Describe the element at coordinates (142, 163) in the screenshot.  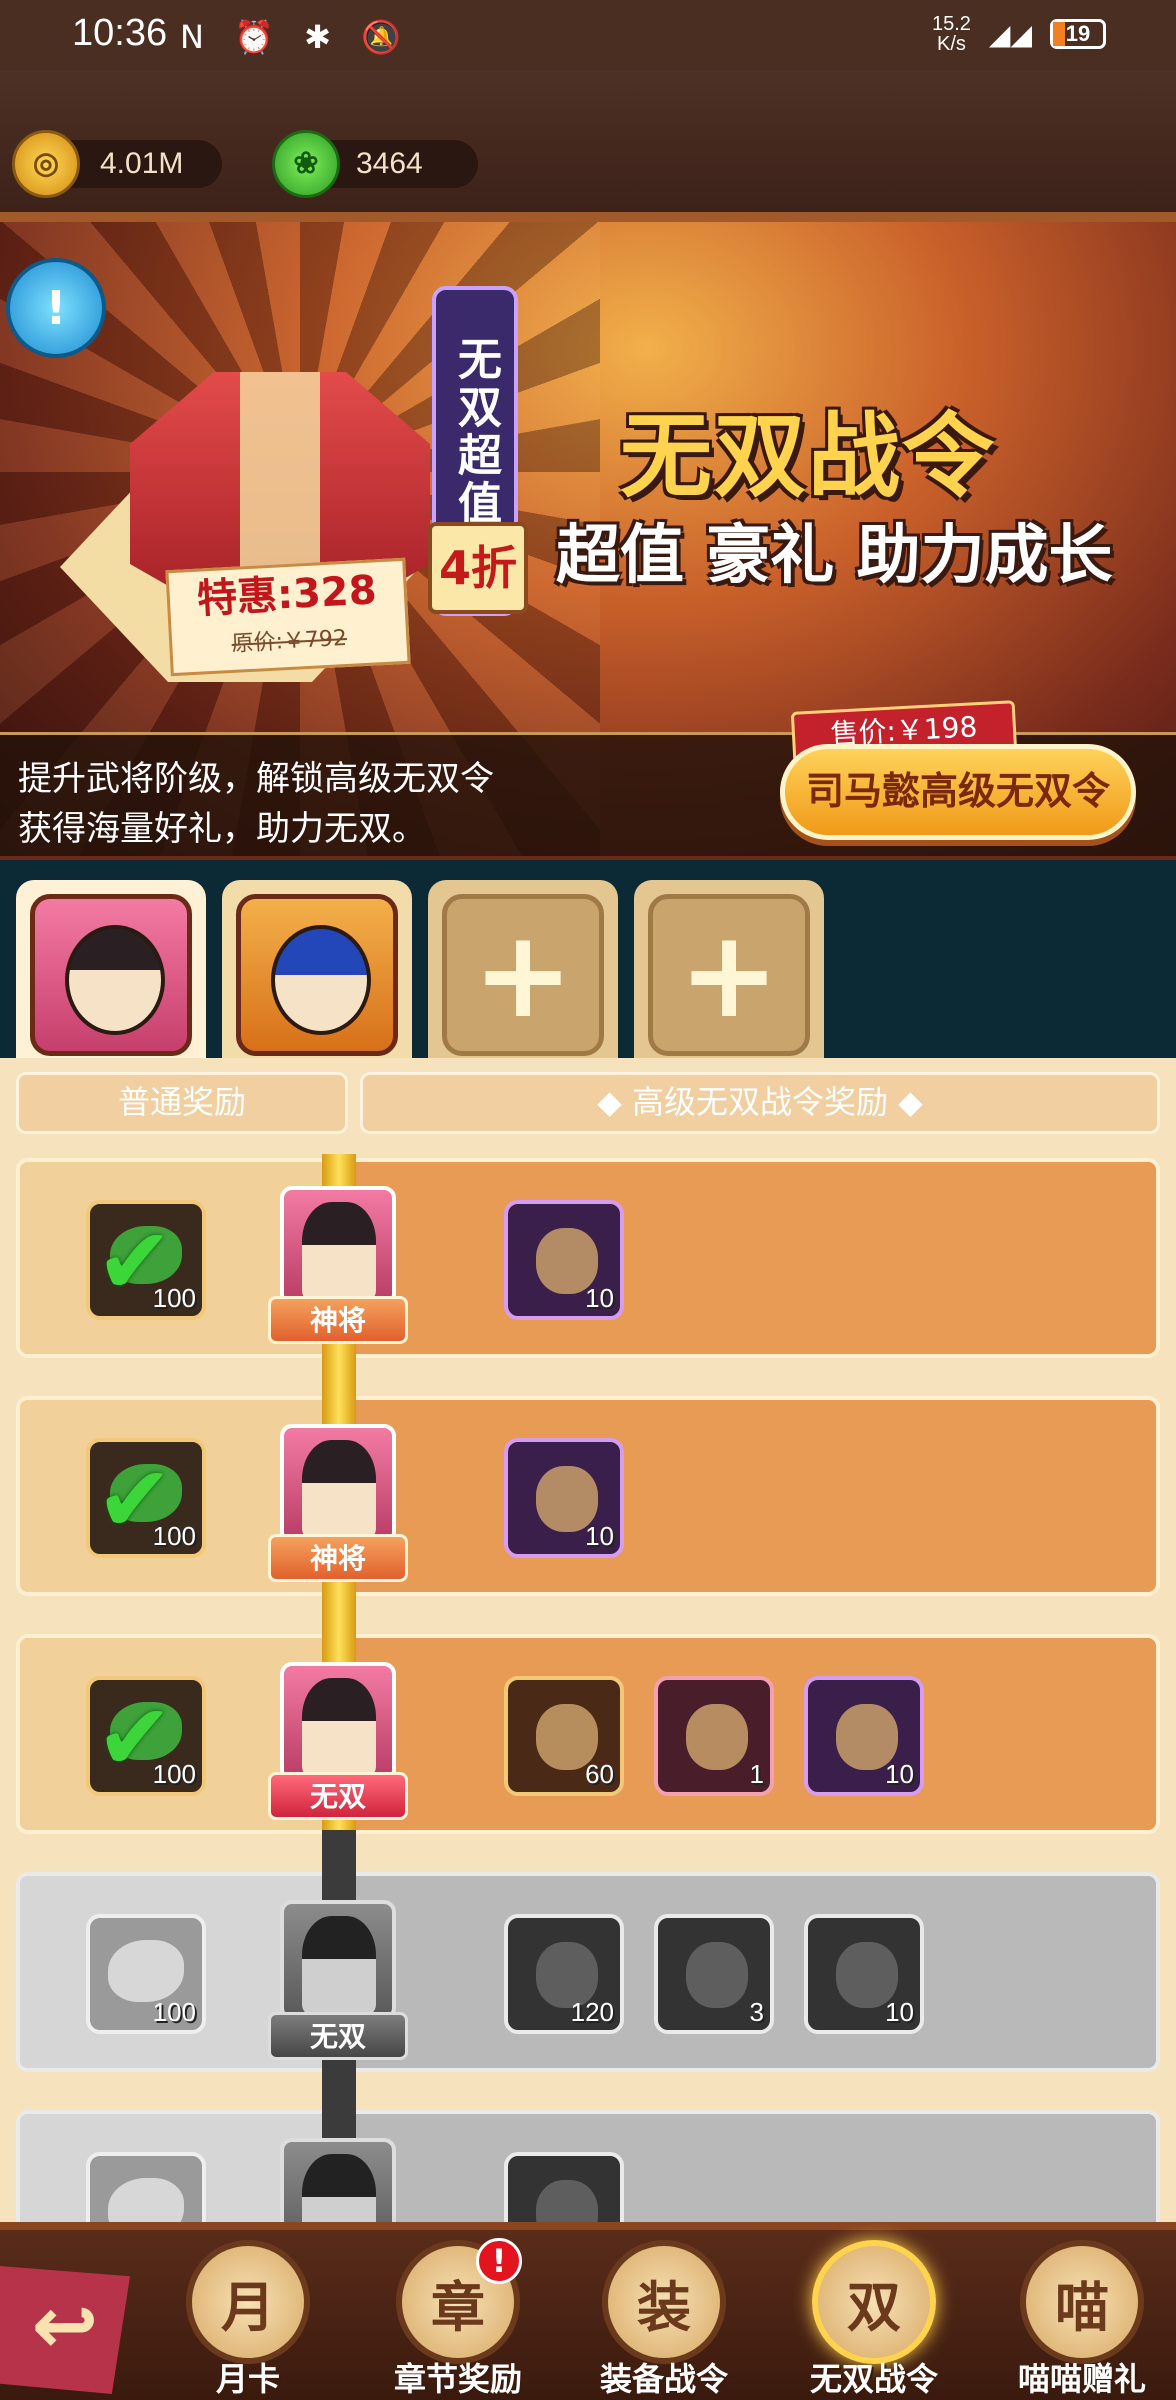
I see `coin-value: 4.01M` at that location.